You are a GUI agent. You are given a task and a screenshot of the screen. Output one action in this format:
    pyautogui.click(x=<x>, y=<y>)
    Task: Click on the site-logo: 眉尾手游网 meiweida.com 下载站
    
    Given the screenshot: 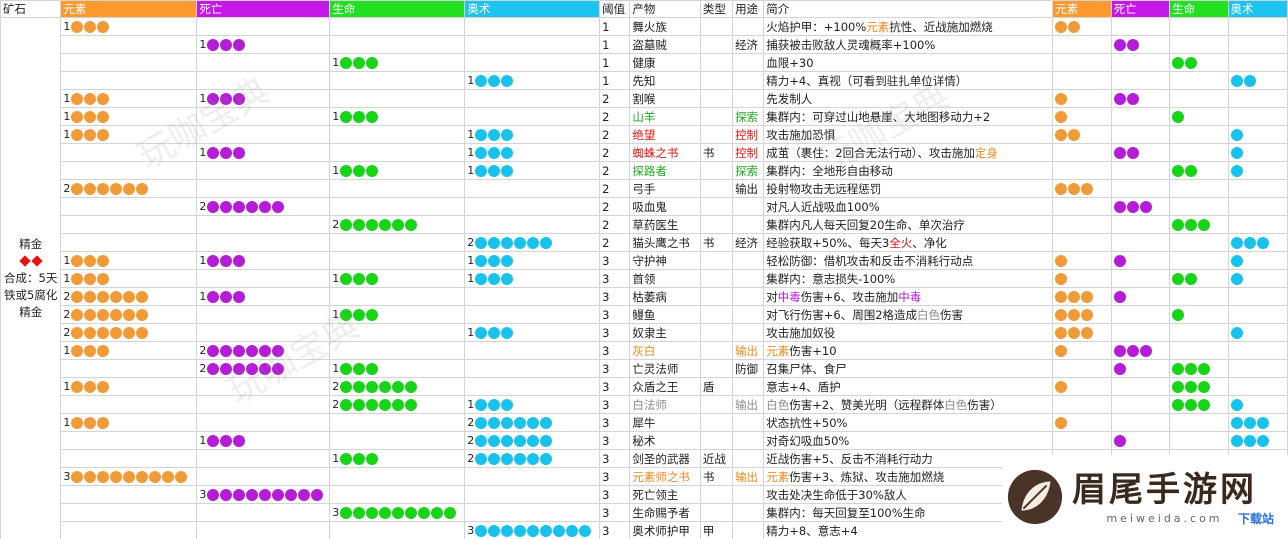 What is the action you would take?
    pyautogui.click(x=1145, y=497)
    